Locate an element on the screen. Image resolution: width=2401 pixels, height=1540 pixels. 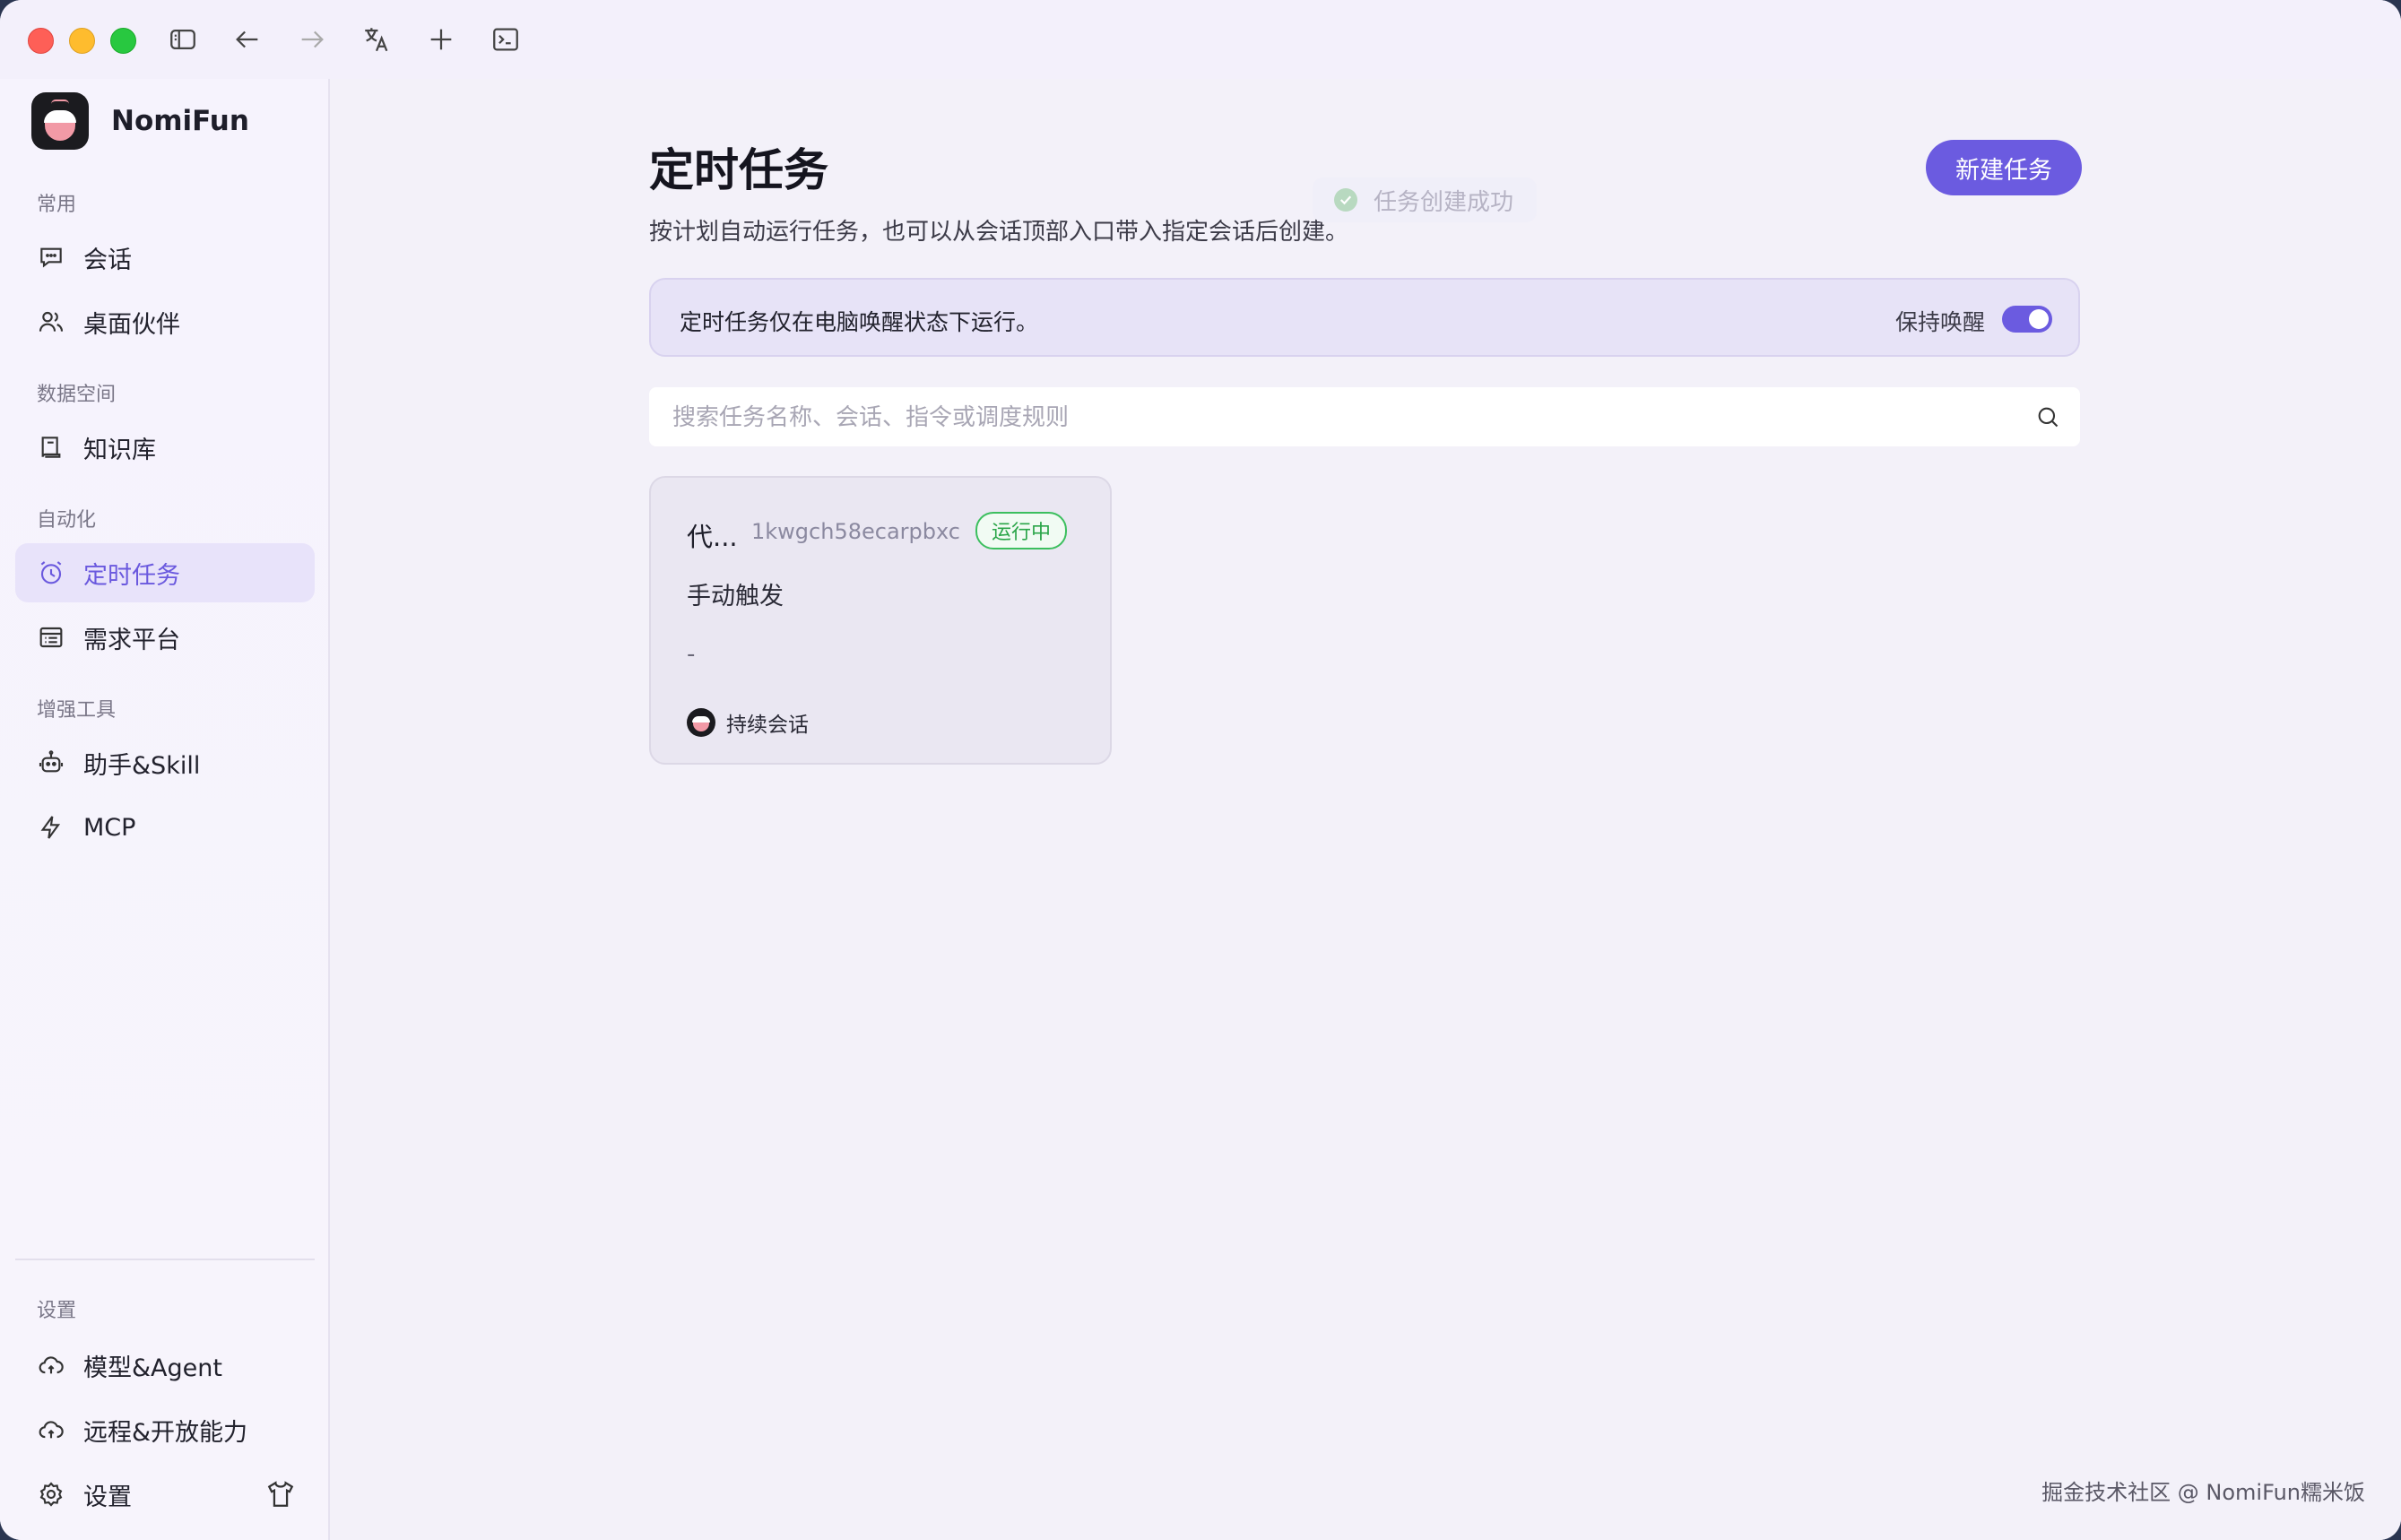
page-subtitle: 按计划自动运行任务，也可以从会话顶部入口带入指定会话后创建。 is located at coordinates (999, 233).